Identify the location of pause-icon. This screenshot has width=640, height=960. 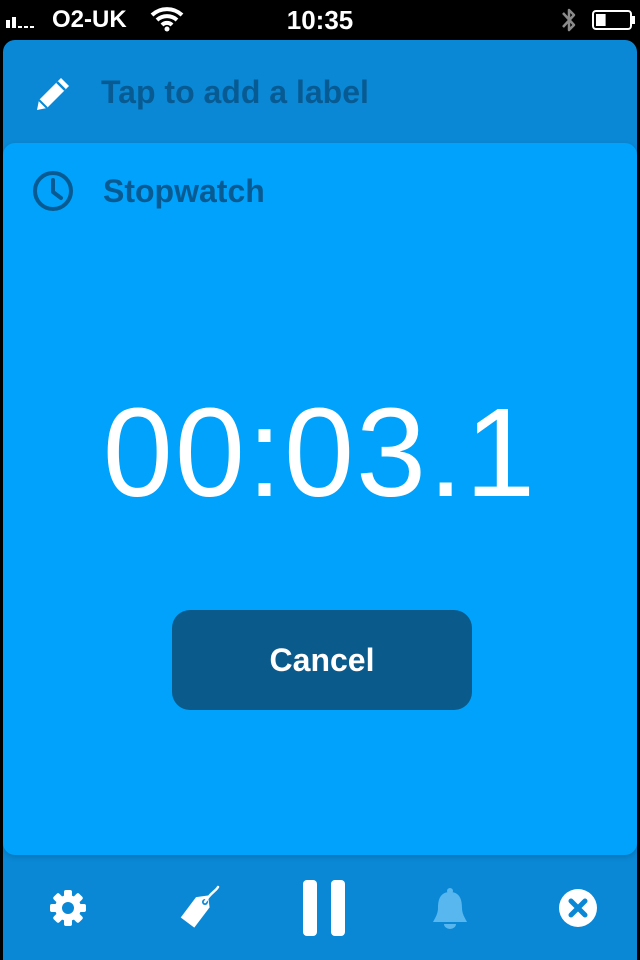
(324, 907).